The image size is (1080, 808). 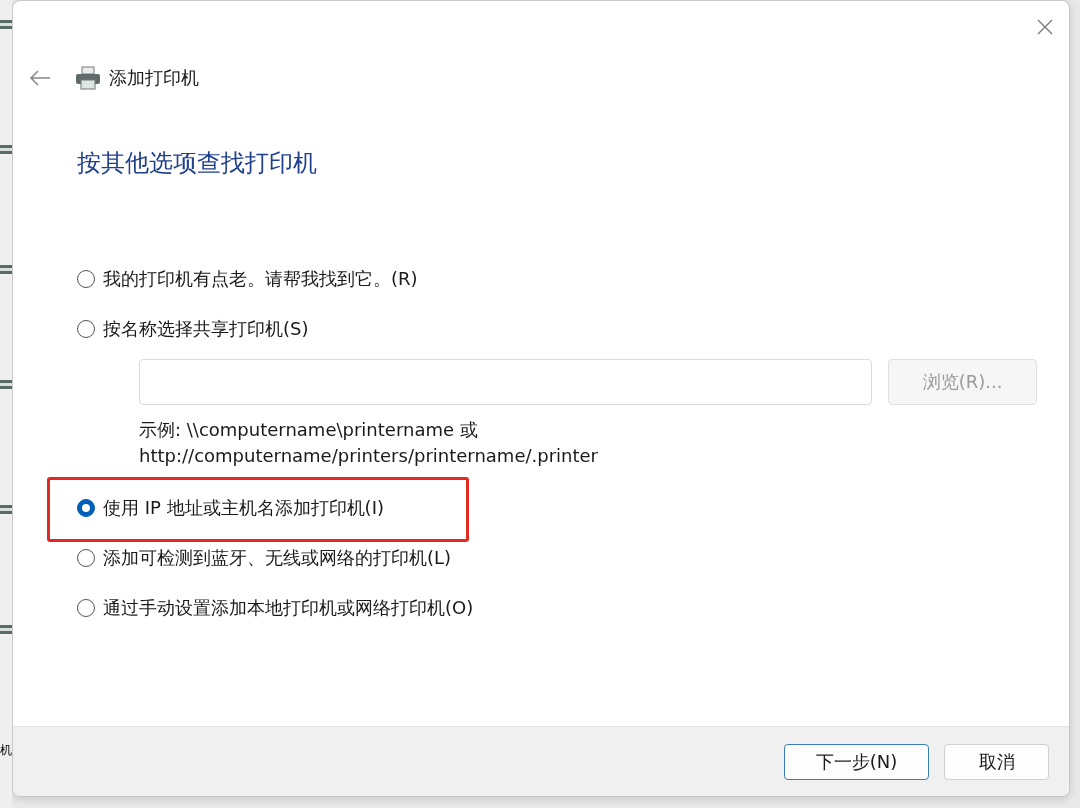 I want to click on printer-name-field, so click(x=505, y=382).